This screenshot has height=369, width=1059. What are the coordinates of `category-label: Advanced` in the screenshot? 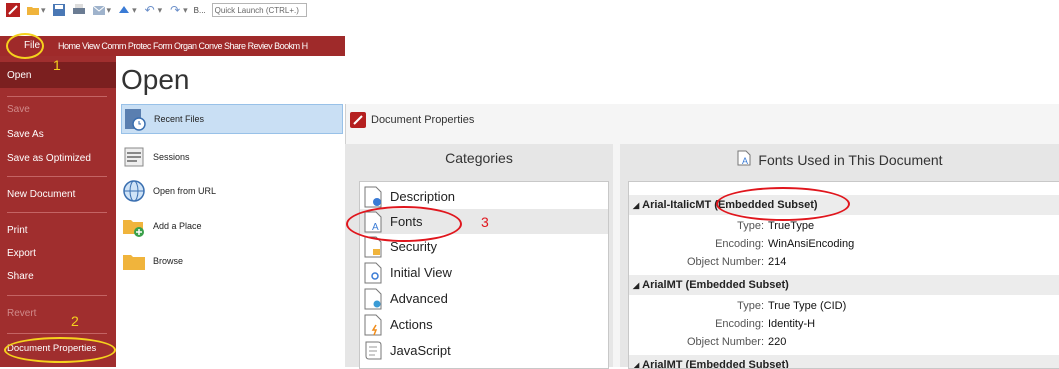 It's located at (419, 298).